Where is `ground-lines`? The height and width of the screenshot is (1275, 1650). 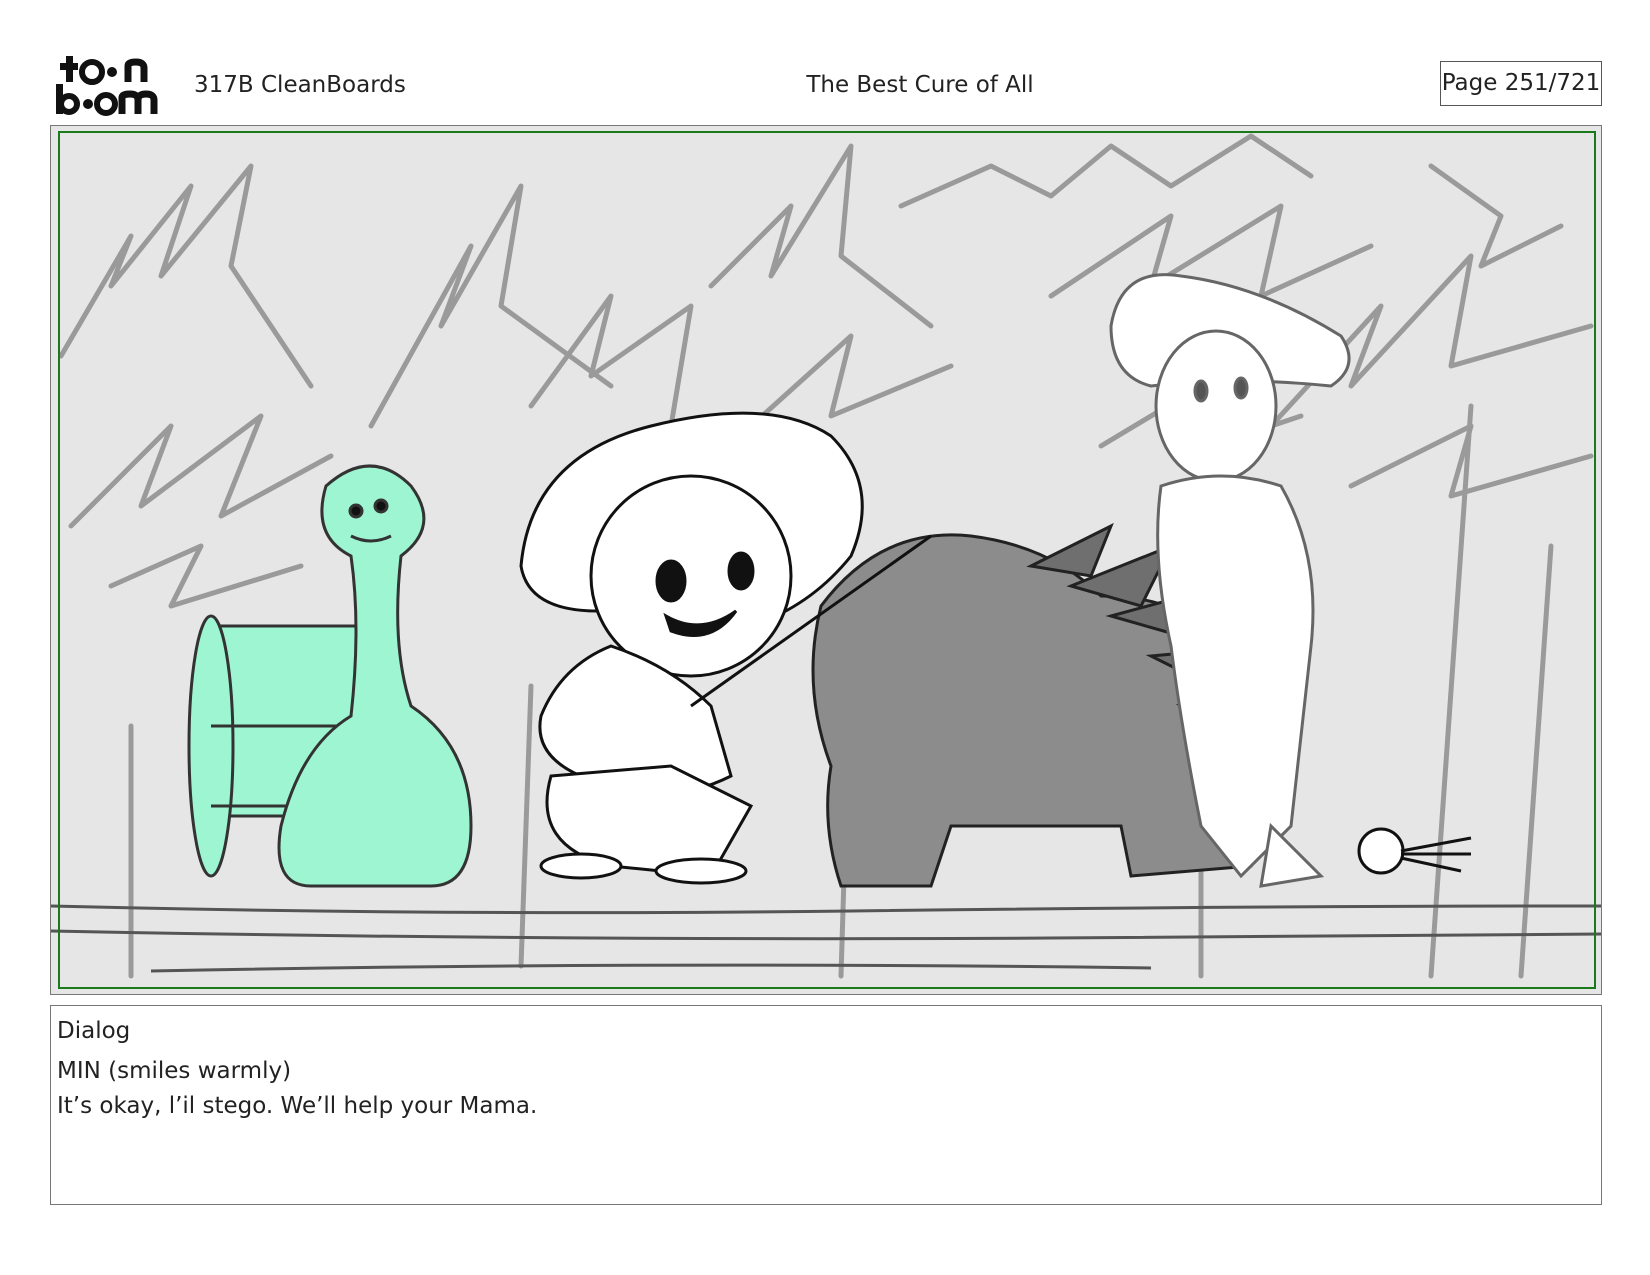
ground-lines is located at coordinates (826, 938).